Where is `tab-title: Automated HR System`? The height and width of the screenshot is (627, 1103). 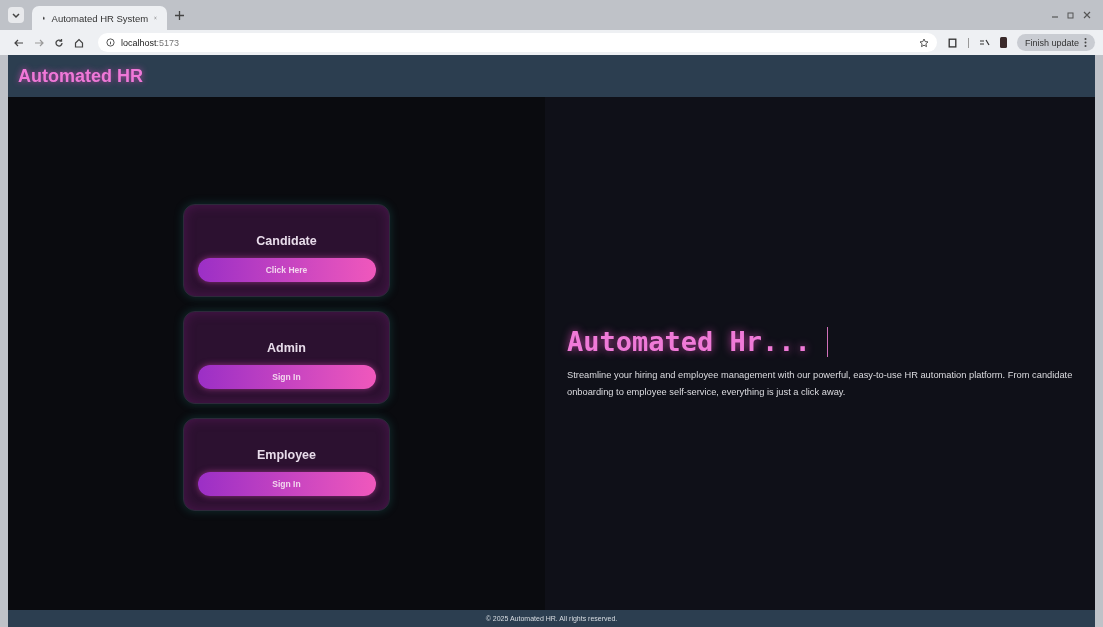
tab-title: Automated HR System is located at coordinates (100, 18).